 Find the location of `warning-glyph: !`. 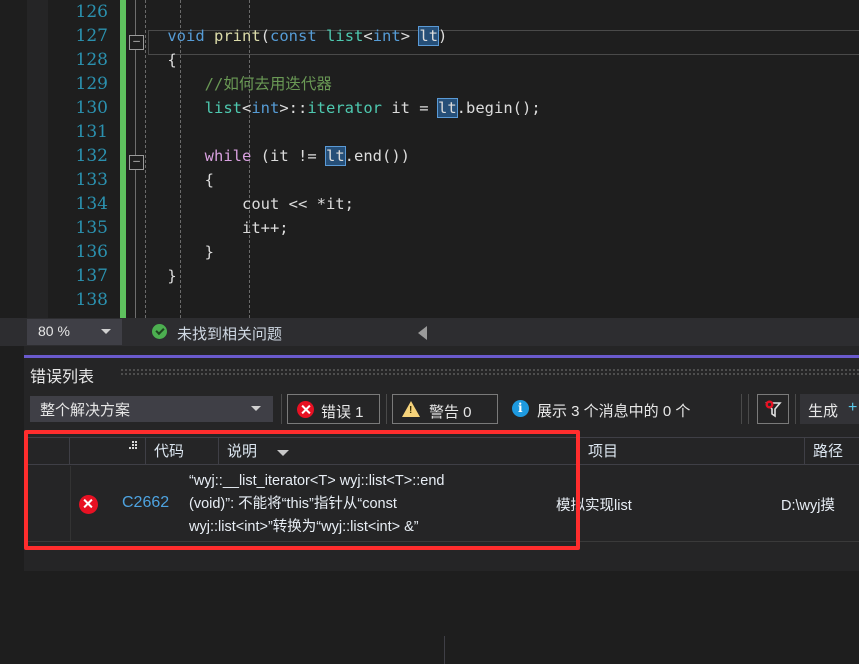

warning-glyph: ! is located at coordinates (411, 410).